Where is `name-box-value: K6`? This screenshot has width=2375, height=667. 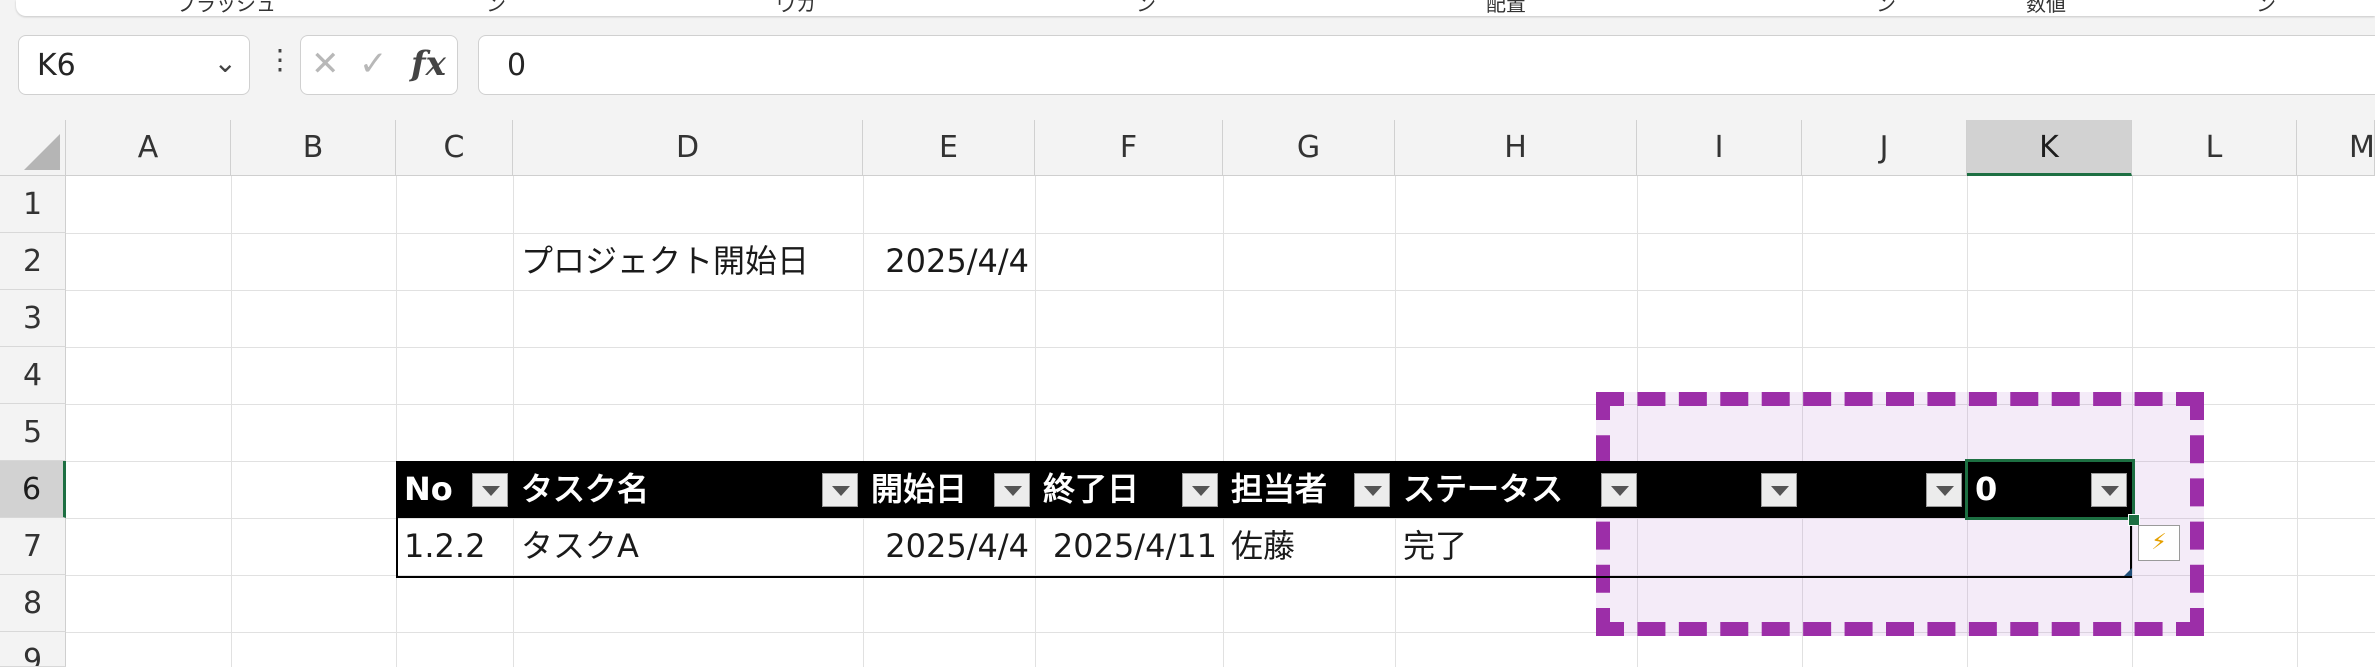 name-box-value: K6 is located at coordinates (56, 65).